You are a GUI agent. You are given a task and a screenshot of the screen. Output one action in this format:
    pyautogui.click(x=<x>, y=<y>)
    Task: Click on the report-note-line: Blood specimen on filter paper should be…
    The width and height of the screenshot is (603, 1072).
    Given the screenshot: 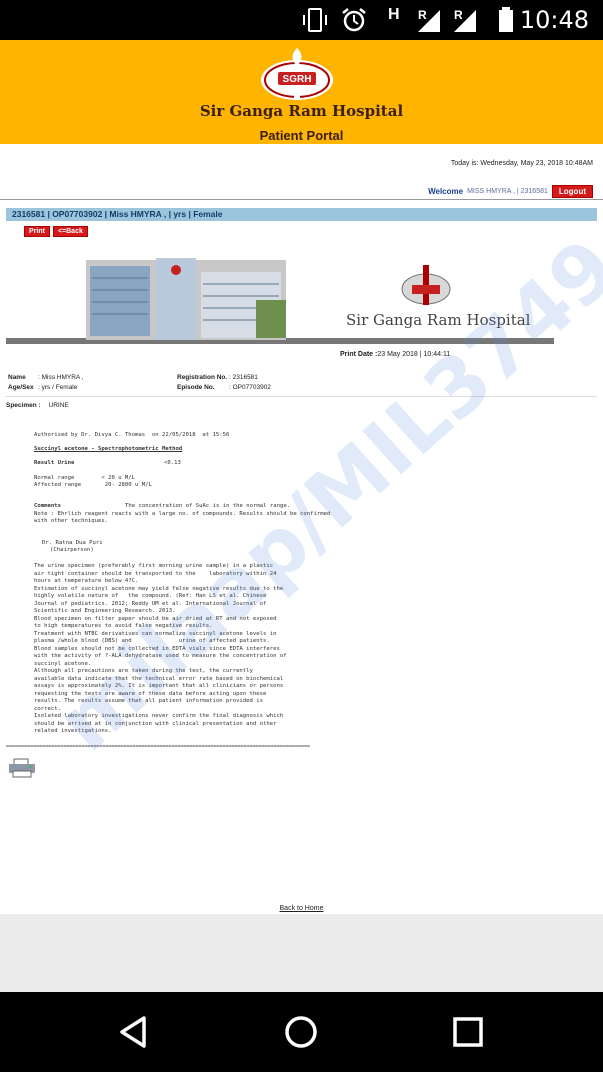 What is the action you would take?
    pyautogui.click(x=155, y=618)
    